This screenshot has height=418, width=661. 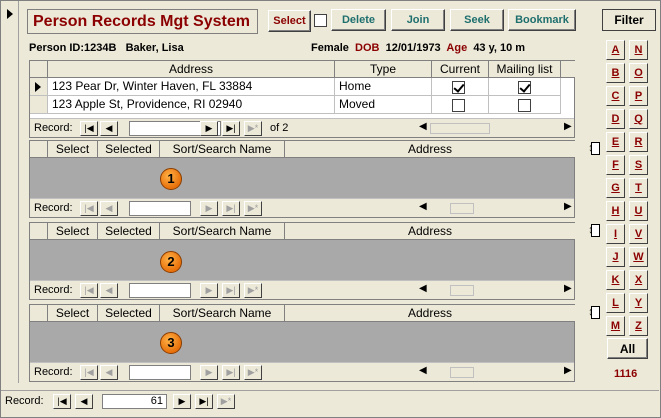 What do you see at coordinates (191, 87) in the screenshot?
I see `address-cell: 123 Pear Dr, Winter Haven, FL 33884` at bounding box center [191, 87].